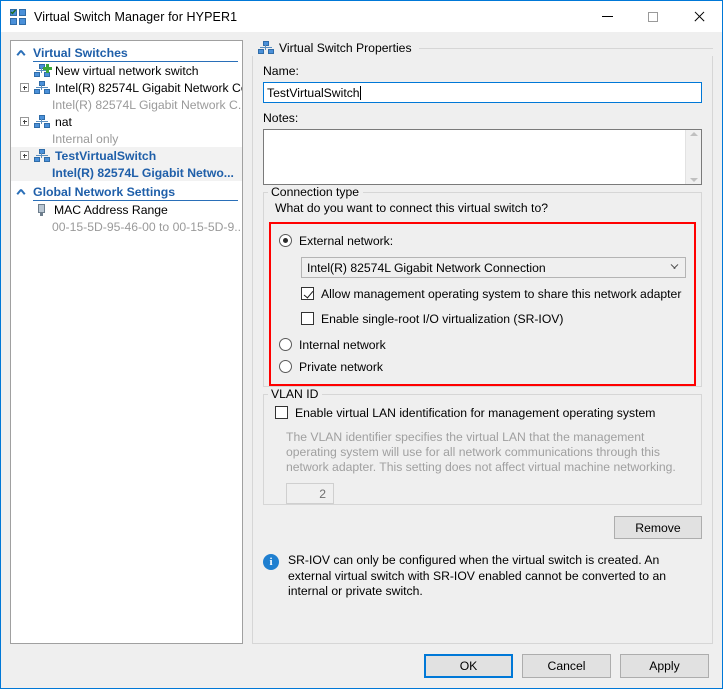 This screenshot has height=689, width=723. Describe the element at coordinates (482, 527) in the screenshot. I see `remove-button-row: Remove` at that location.